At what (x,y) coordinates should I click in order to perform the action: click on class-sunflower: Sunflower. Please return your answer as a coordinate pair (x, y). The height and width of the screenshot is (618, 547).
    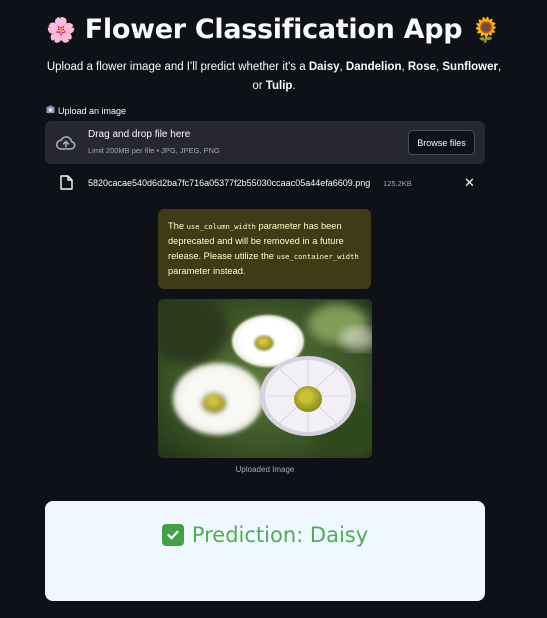
    Looking at the image, I should click on (470, 67).